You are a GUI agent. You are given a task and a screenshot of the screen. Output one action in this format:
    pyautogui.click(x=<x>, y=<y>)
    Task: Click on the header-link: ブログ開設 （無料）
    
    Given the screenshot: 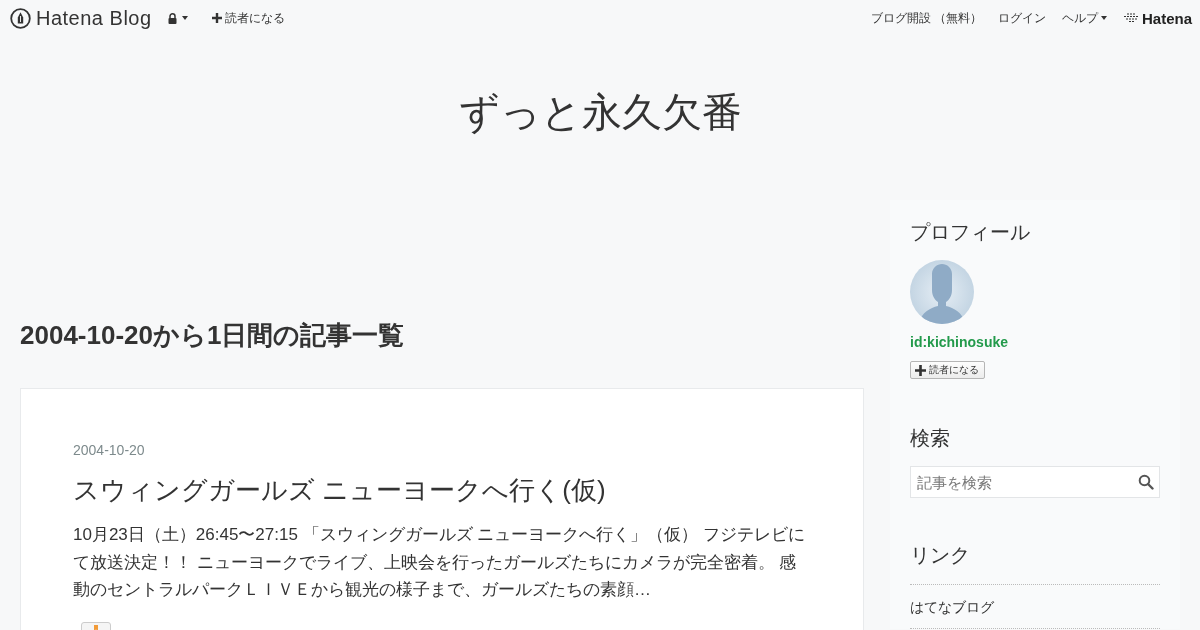 What is the action you would take?
    pyautogui.click(x=926, y=18)
    